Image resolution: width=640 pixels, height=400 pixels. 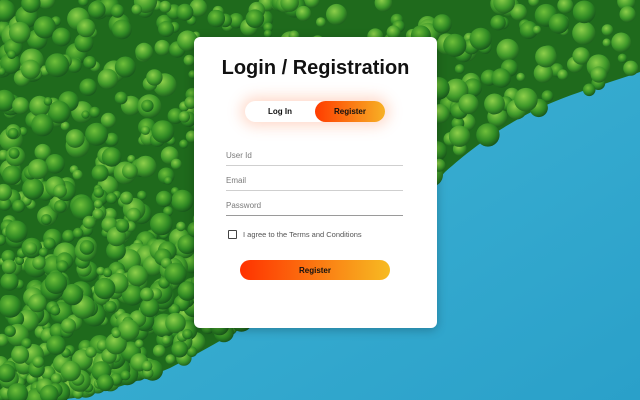 I want to click on terms-checkbox, so click(x=232, y=234).